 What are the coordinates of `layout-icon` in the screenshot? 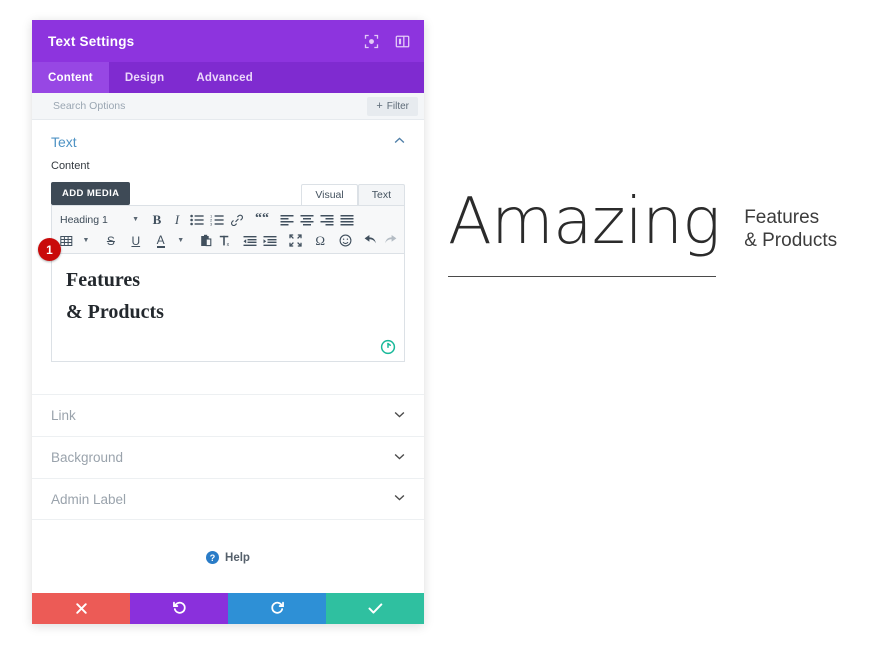 It's located at (402, 41).